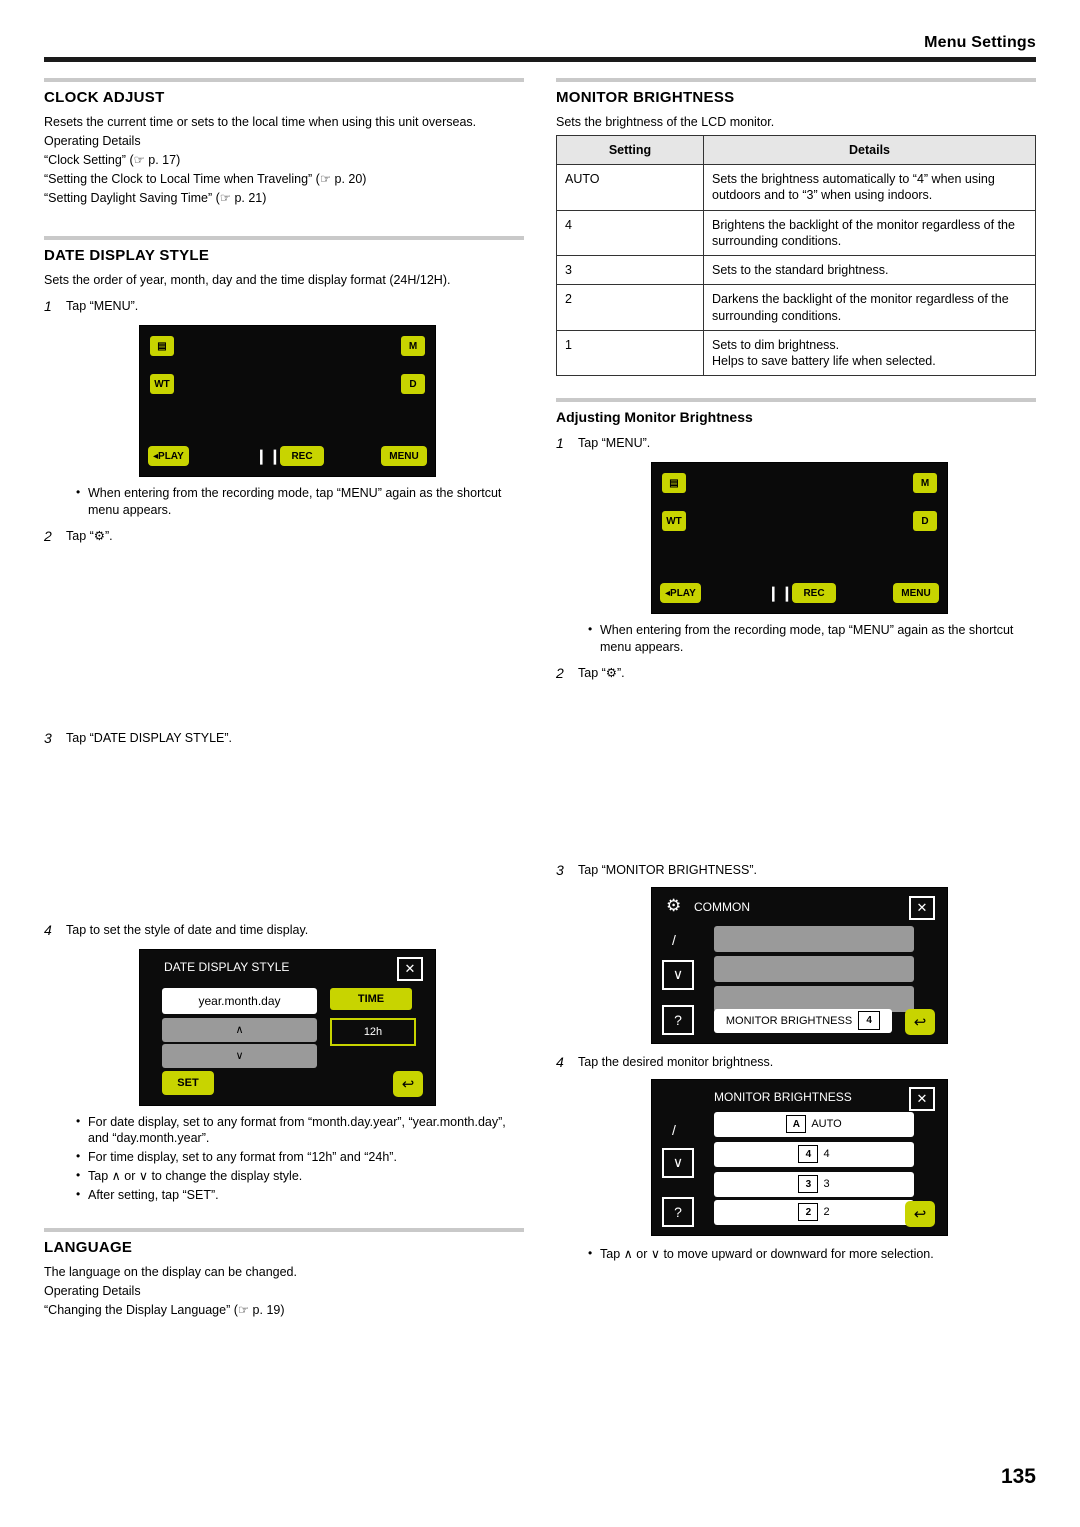 The height and width of the screenshot is (1527, 1080). What do you see at coordinates (239, 1055) in the screenshot?
I see `date-down-row: ∨` at bounding box center [239, 1055].